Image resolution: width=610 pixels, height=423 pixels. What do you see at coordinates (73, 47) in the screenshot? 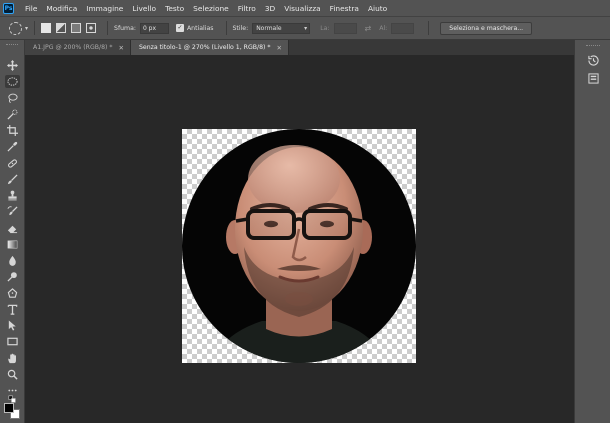
I see `tab-label: A1.JPG @ 200% (RGB/8) *` at bounding box center [73, 47].